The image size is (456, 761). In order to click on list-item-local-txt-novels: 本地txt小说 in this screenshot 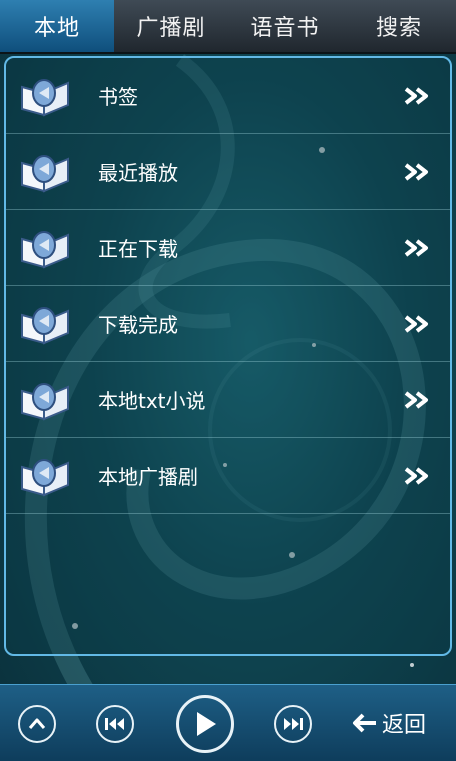, I will do `click(228, 400)`.